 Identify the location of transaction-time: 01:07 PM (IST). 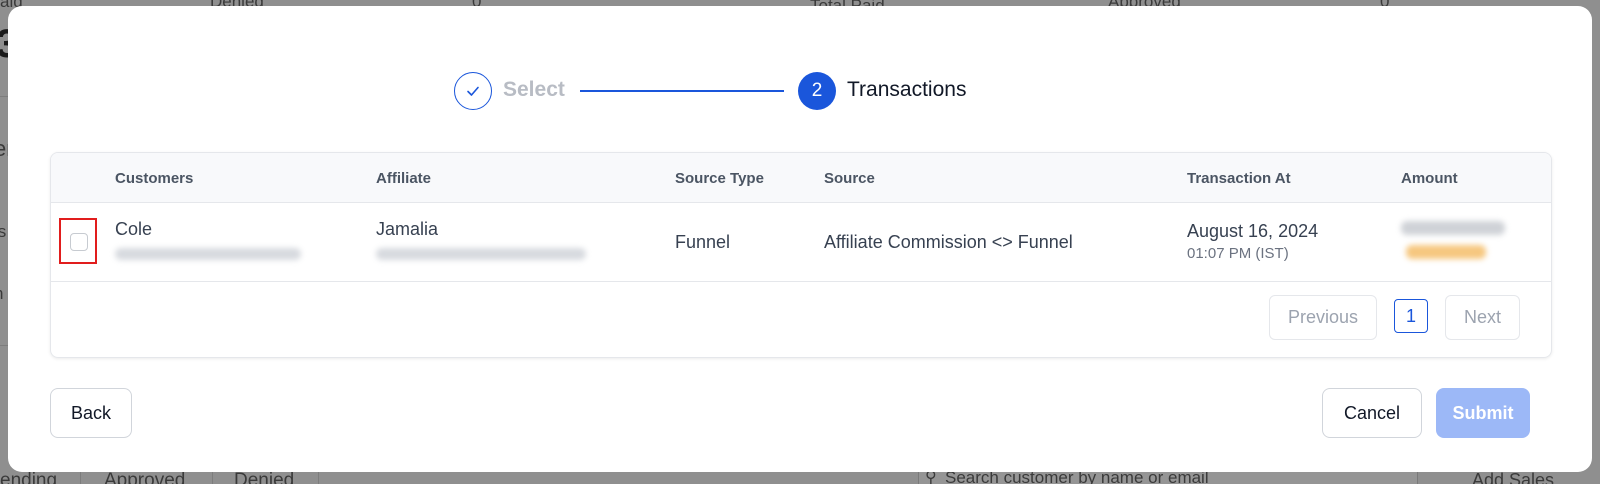
(1238, 253).